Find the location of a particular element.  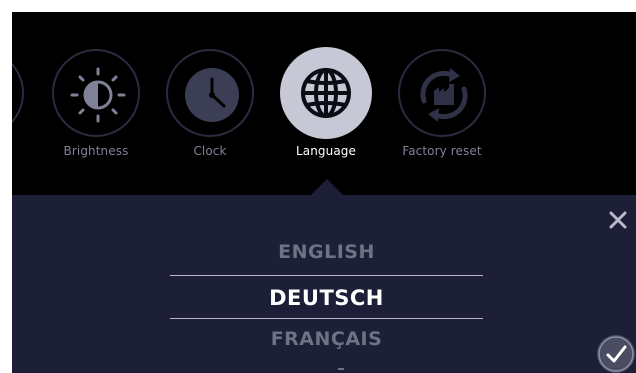

language-option-francais: FRANÇAIS is located at coordinates (326, 339).